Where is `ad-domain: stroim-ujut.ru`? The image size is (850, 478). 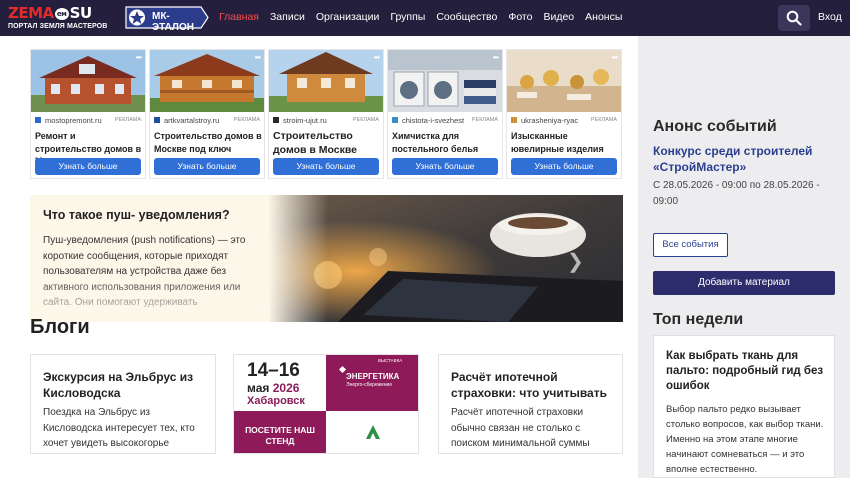 ad-domain: stroim-ujut.ru is located at coordinates (305, 120).